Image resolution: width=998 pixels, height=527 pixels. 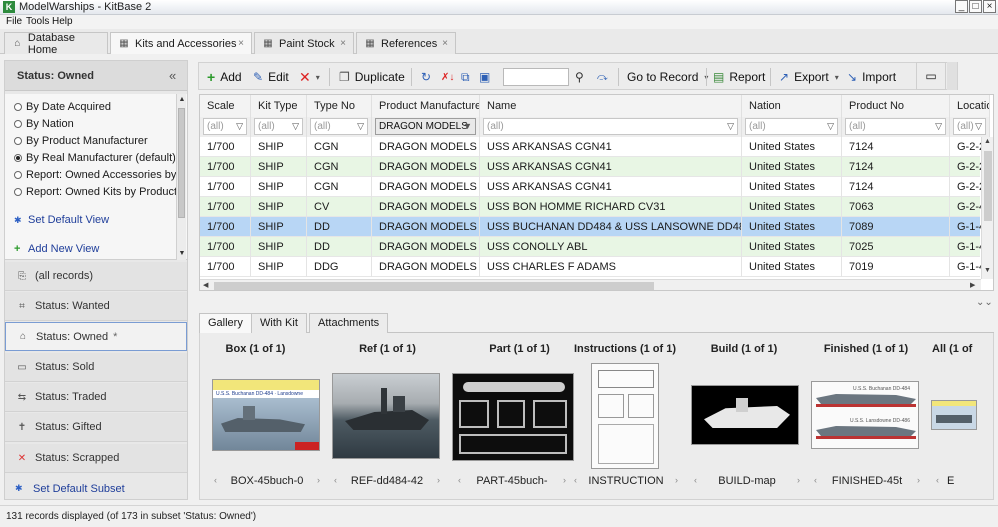 I want to click on view-option: By Product Manufacturer, so click(x=81, y=140).